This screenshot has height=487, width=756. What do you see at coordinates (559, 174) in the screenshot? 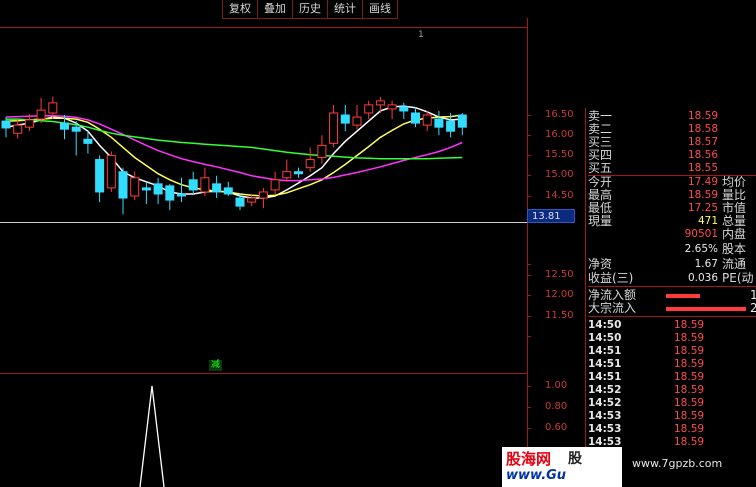
I see `y-tick-label: 15.00` at bounding box center [559, 174].